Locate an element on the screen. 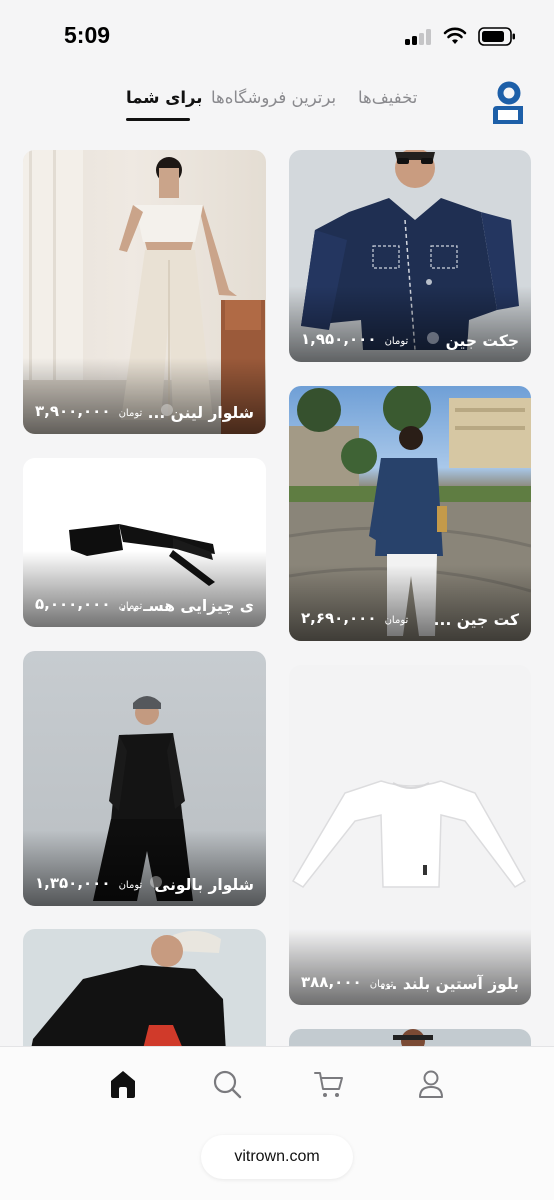  home-icon is located at coordinates (123, 1084).